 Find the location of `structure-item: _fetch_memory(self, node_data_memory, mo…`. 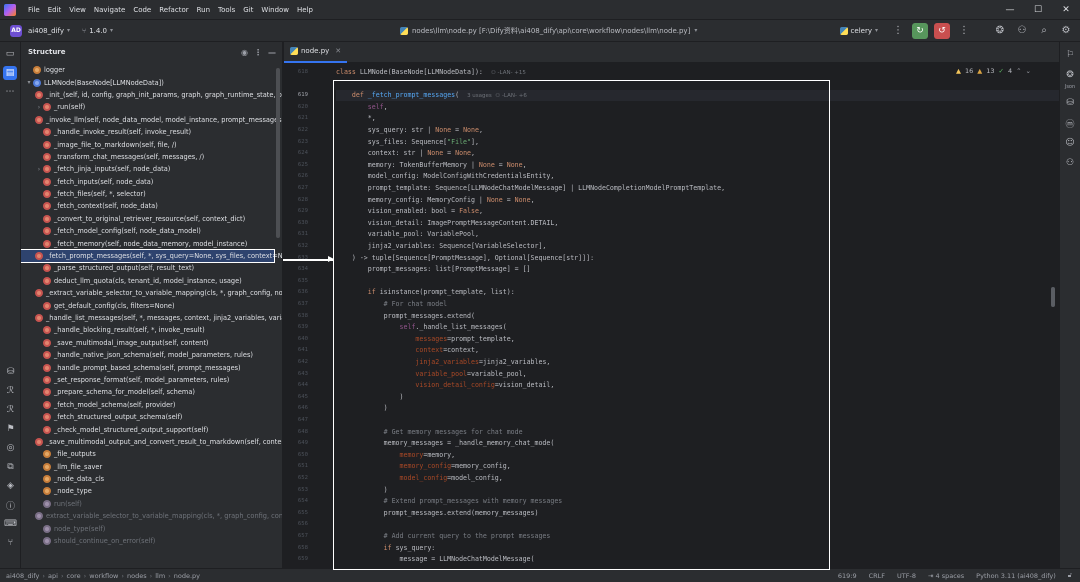

structure-item: _fetch_memory(self, node_data_memory, mo… is located at coordinates (147, 243).